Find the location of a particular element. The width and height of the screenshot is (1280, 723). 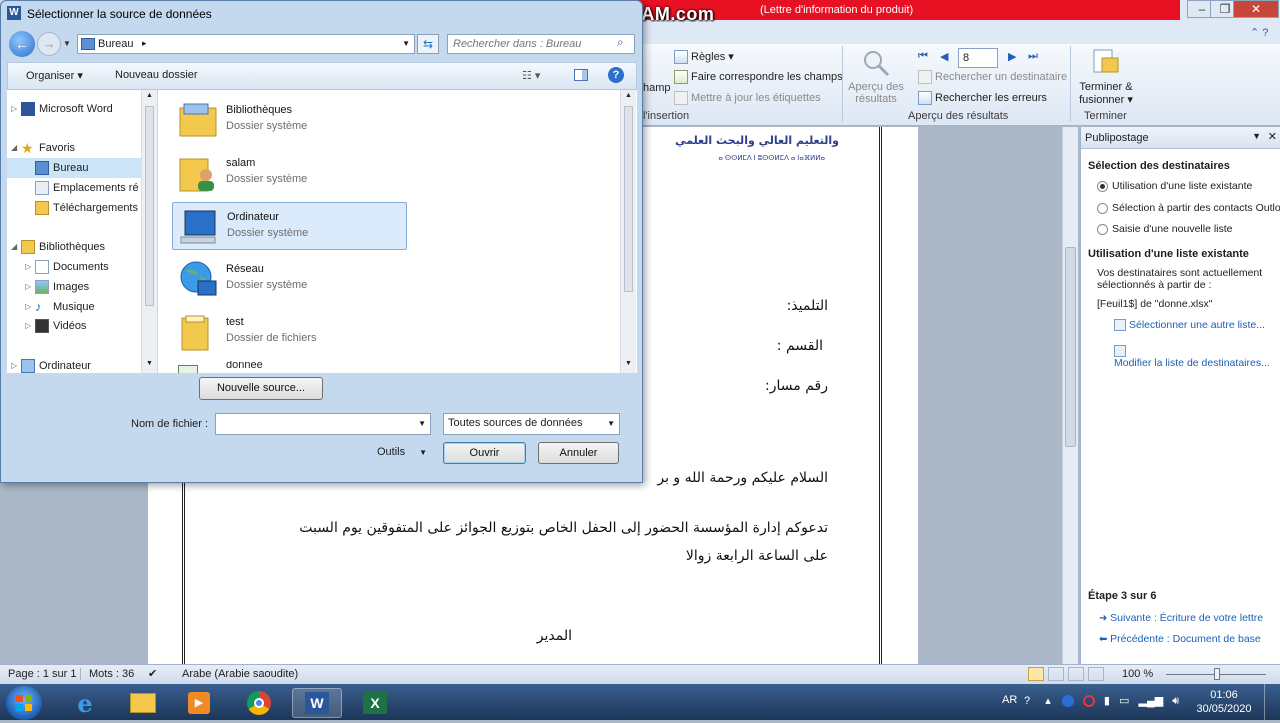

back-button: ← is located at coordinates (22, 44).